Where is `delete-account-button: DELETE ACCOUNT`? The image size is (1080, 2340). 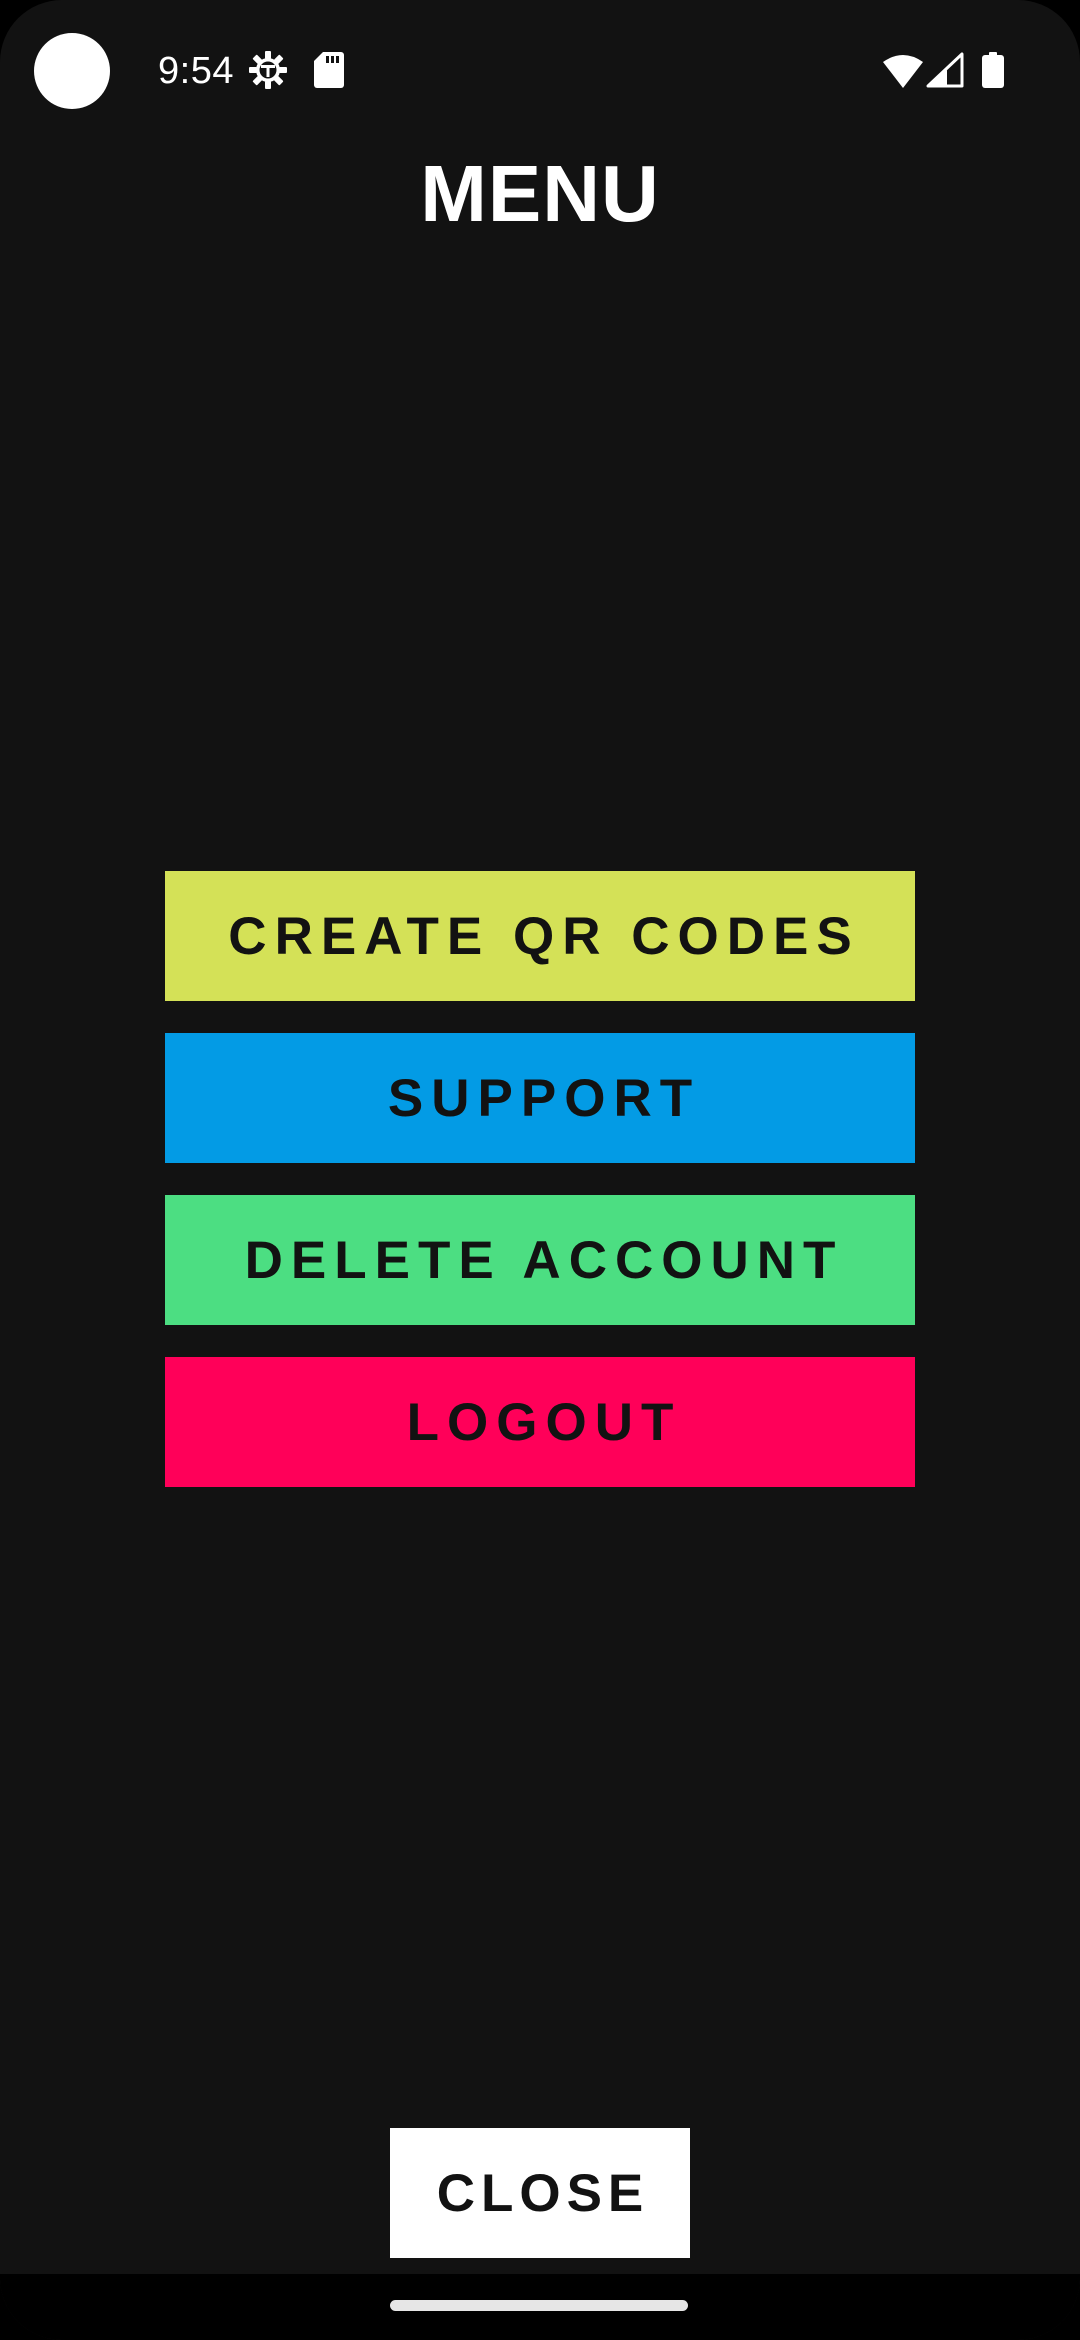 delete-account-button: DELETE ACCOUNT is located at coordinates (540, 1260).